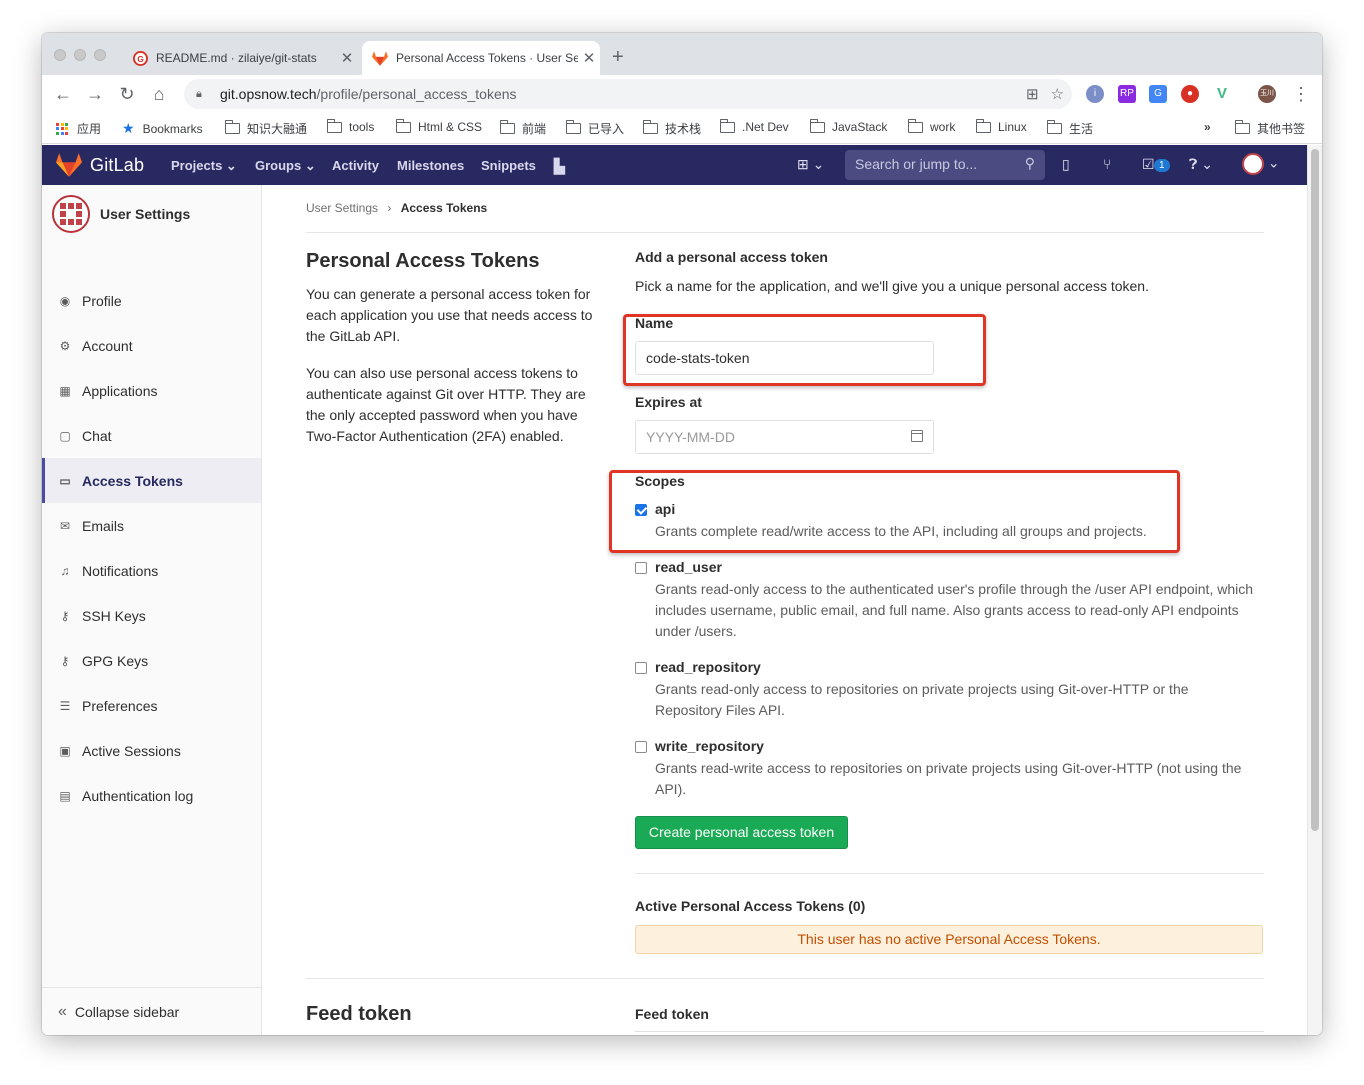 This screenshot has height=1085, width=1364. What do you see at coordinates (438, 126) in the screenshot?
I see `bookmark-folder: Html & CSS` at bounding box center [438, 126].